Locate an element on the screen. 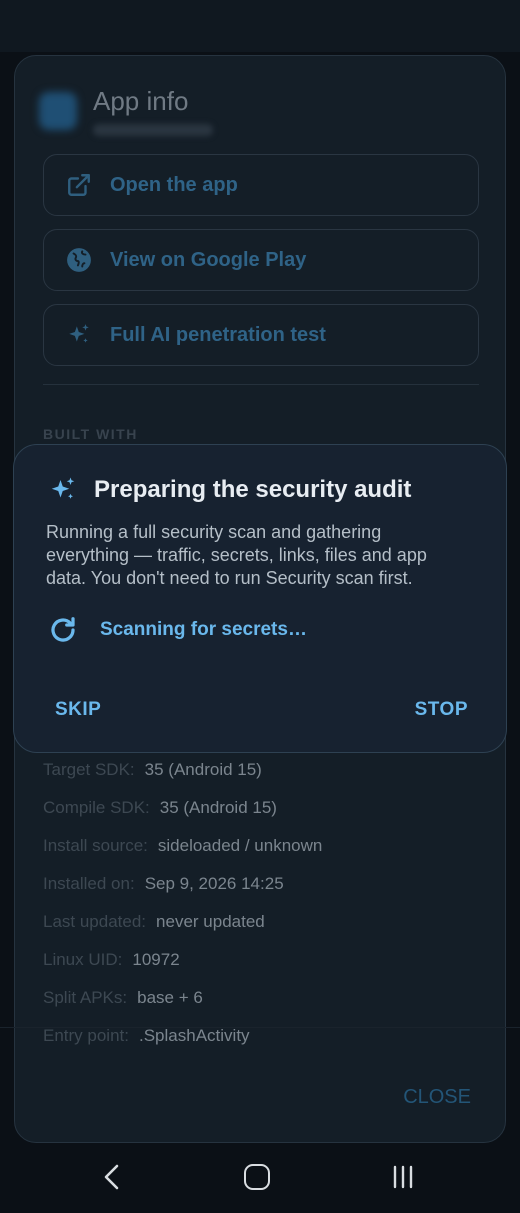  dialog-header: Preparing the security audit is located at coordinates (229, 490).